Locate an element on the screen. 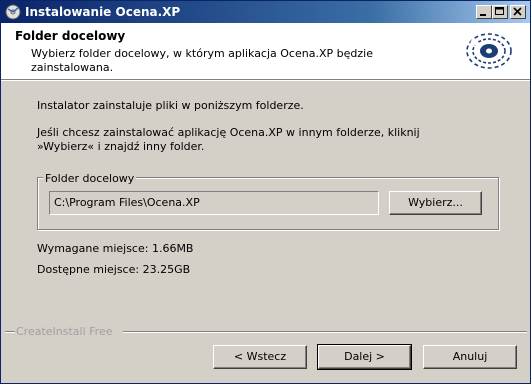 The height and width of the screenshot is (384, 531). back-button: < Wstecz is located at coordinates (260, 357).